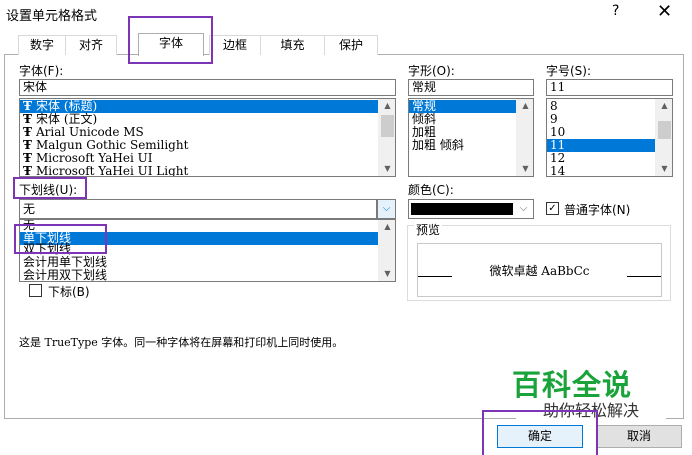 Image resolution: width=692 pixels, height=455 pixels. Describe the element at coordinates (199, 275) in the screenshot. I see `underline-option: 会计用双下划线` at that location.